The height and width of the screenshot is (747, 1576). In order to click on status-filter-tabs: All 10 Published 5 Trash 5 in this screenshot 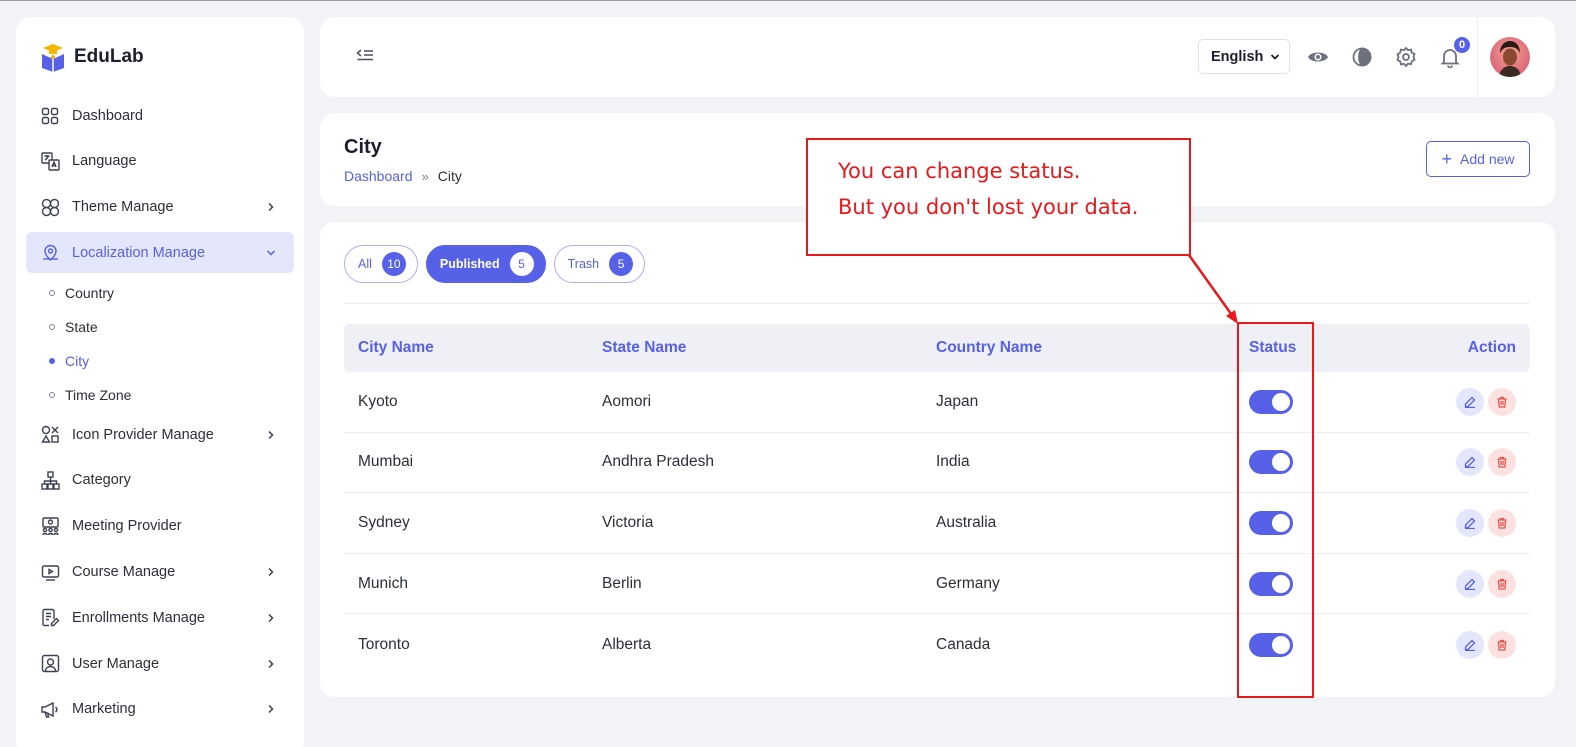, I will do `click(495, 264)`.